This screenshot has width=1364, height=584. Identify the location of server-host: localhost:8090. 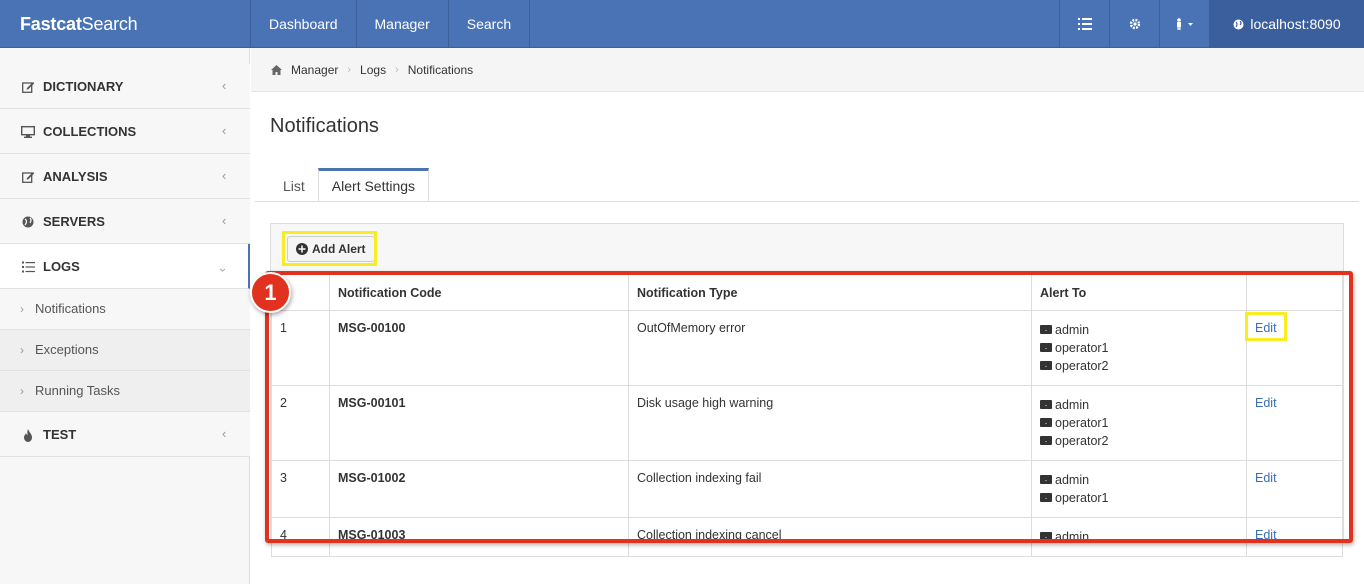
(1286, 24).